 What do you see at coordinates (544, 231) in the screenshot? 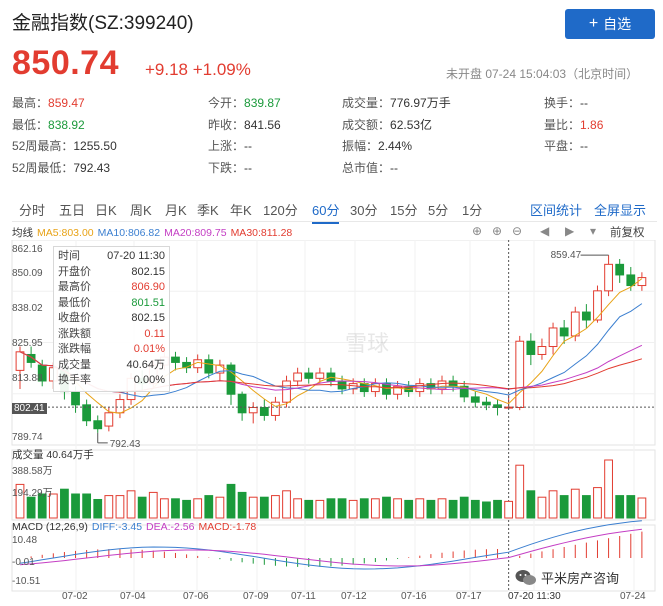
I see `pan-left-icon: ◀` at bounding box center [544, 231].